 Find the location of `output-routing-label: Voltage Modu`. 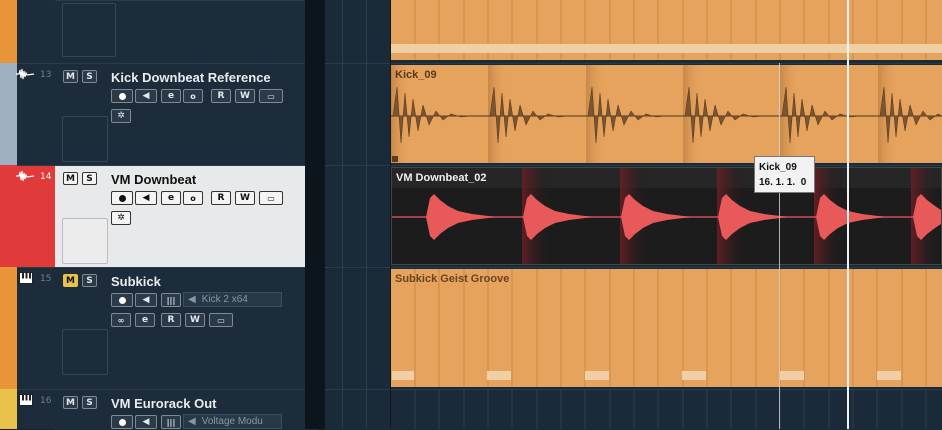

output-routing-label: Voltage Modu is located at coordinates (232, 421).